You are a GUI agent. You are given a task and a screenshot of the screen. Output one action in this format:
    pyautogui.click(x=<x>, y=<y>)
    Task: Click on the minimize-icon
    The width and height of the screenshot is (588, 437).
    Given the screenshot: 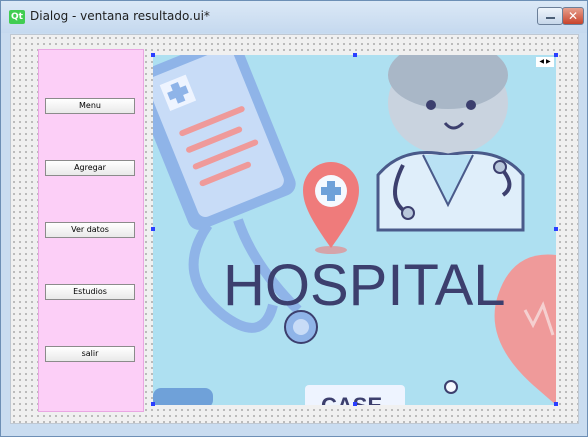 What is the action you would take?
    pyautogui.click(x=550, y=18)
    